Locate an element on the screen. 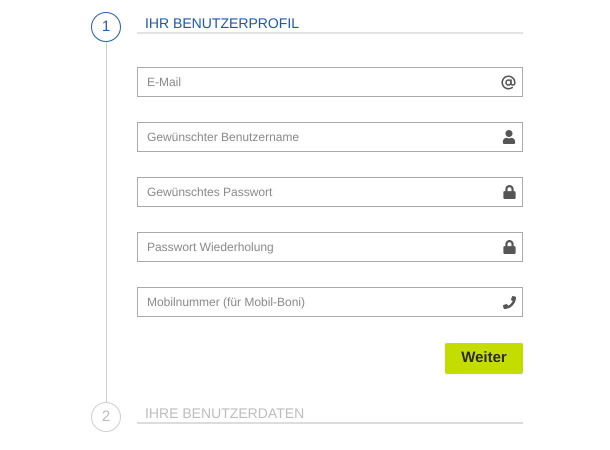 This screenshot has width=610, height=450. input-field: Gewünschtes Passwort is located at coordinates (330, 192).